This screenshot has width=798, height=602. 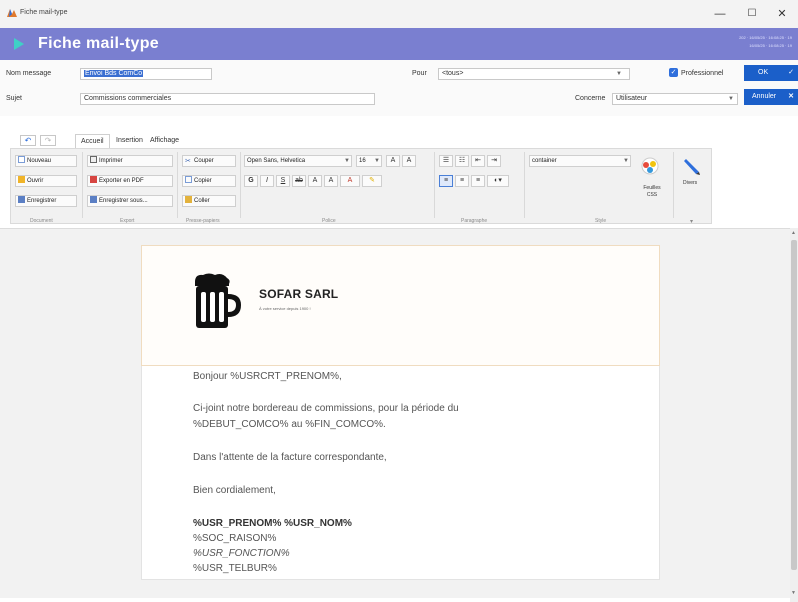 I want to click on professionnel-checkbox: ✓, so click(x=673, y=72).